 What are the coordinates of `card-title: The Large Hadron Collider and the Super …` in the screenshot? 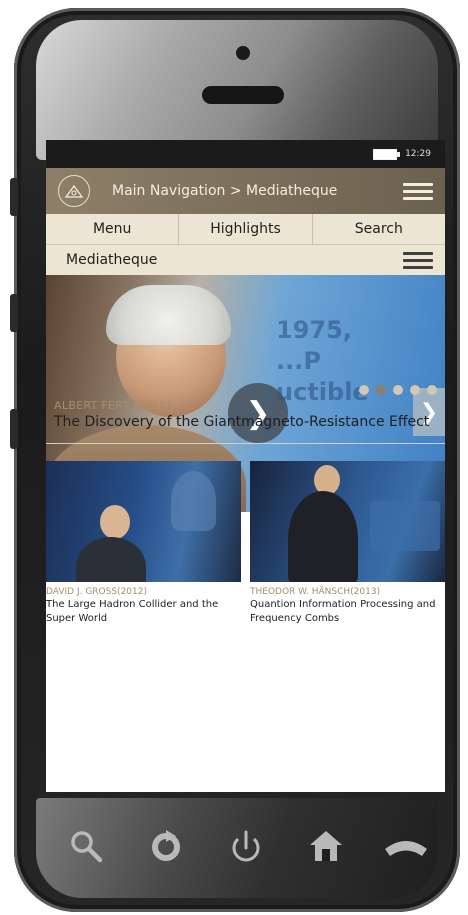 It's located at (132, 611).